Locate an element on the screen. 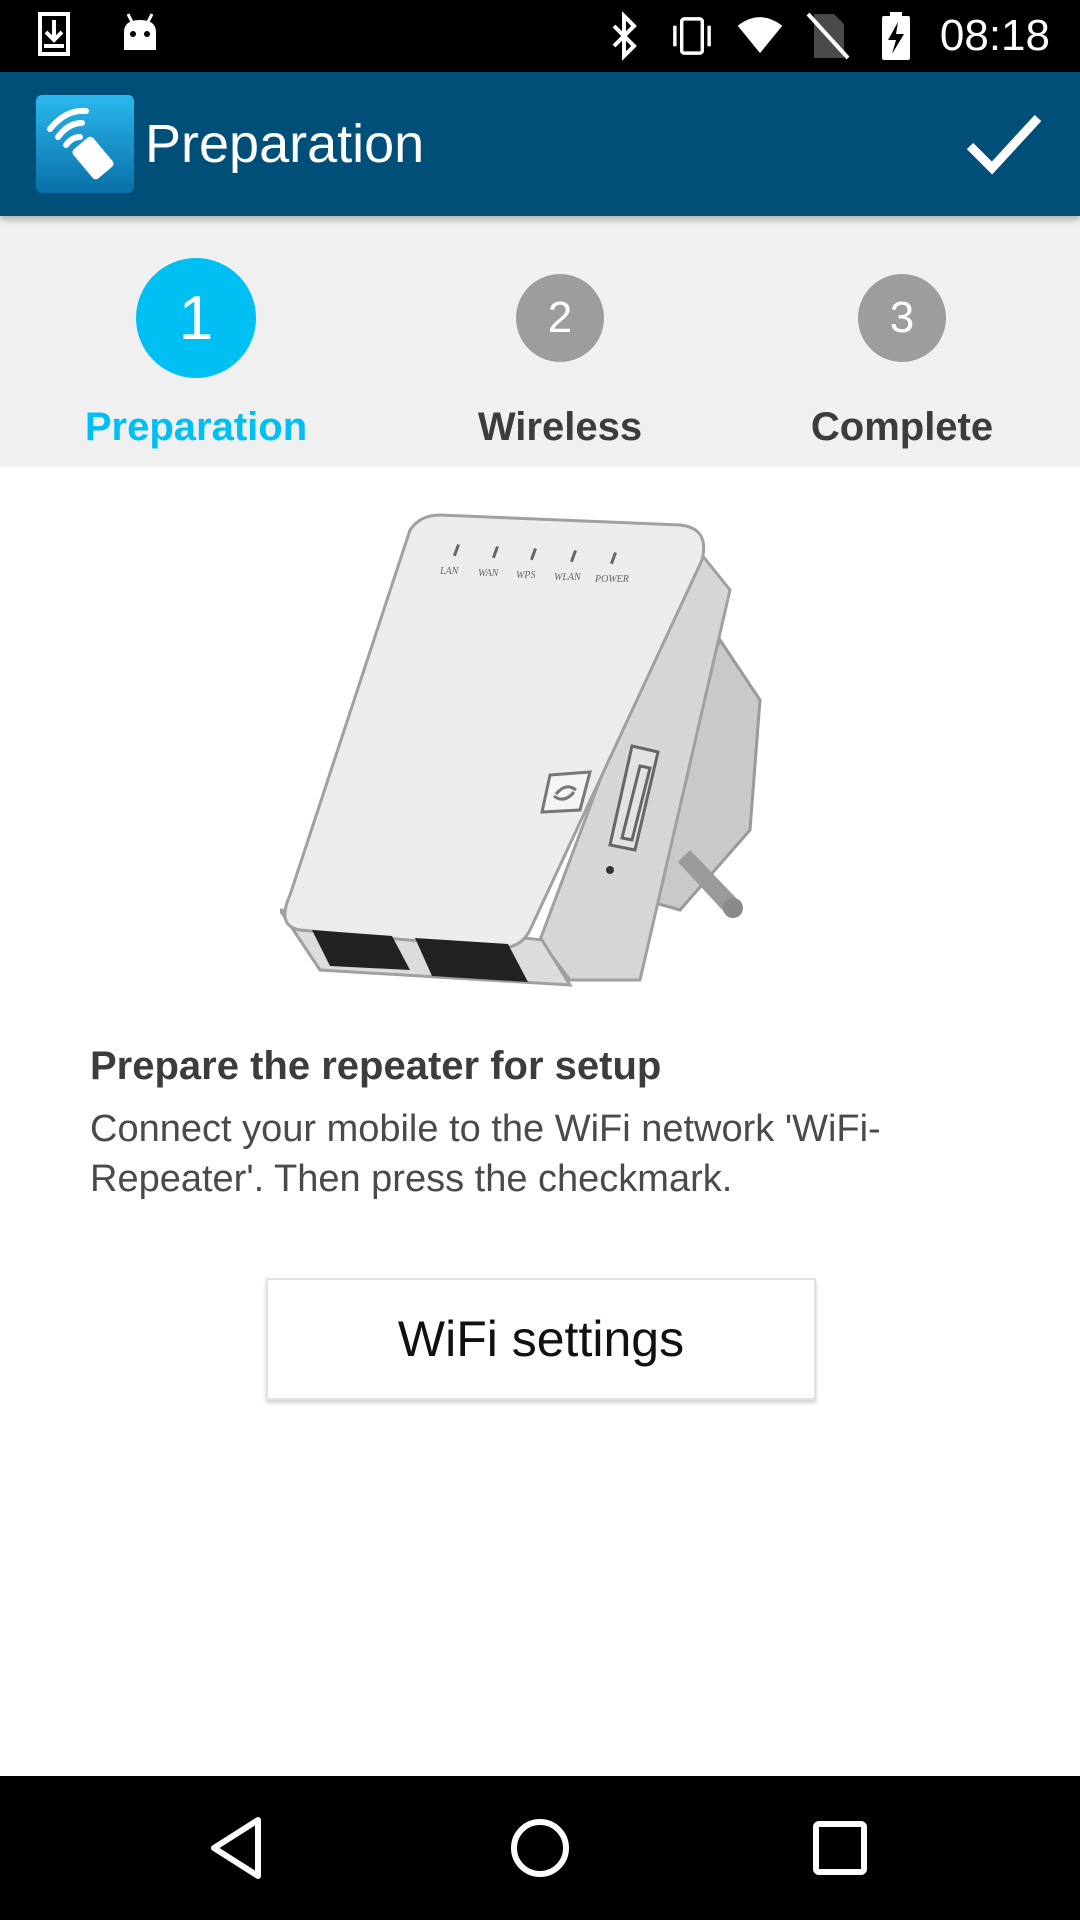  led-label-wan: WAN is located at coordinates (489, 573).